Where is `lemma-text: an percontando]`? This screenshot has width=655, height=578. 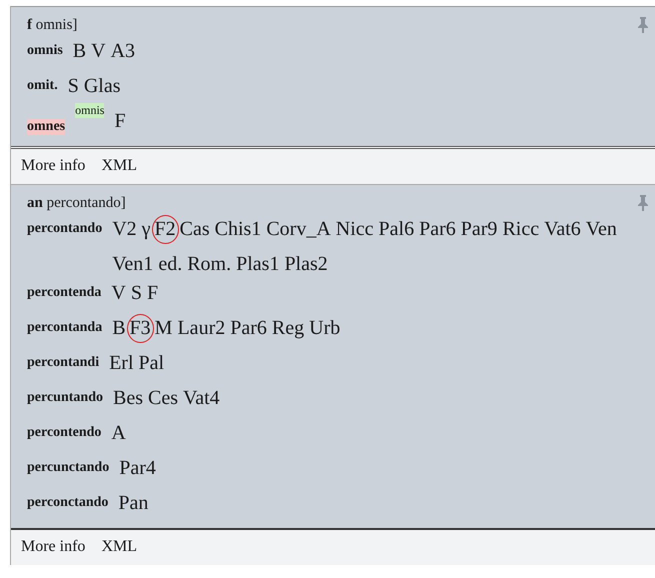 lemma-text: an percontando] is located at coordinates (76, 203).